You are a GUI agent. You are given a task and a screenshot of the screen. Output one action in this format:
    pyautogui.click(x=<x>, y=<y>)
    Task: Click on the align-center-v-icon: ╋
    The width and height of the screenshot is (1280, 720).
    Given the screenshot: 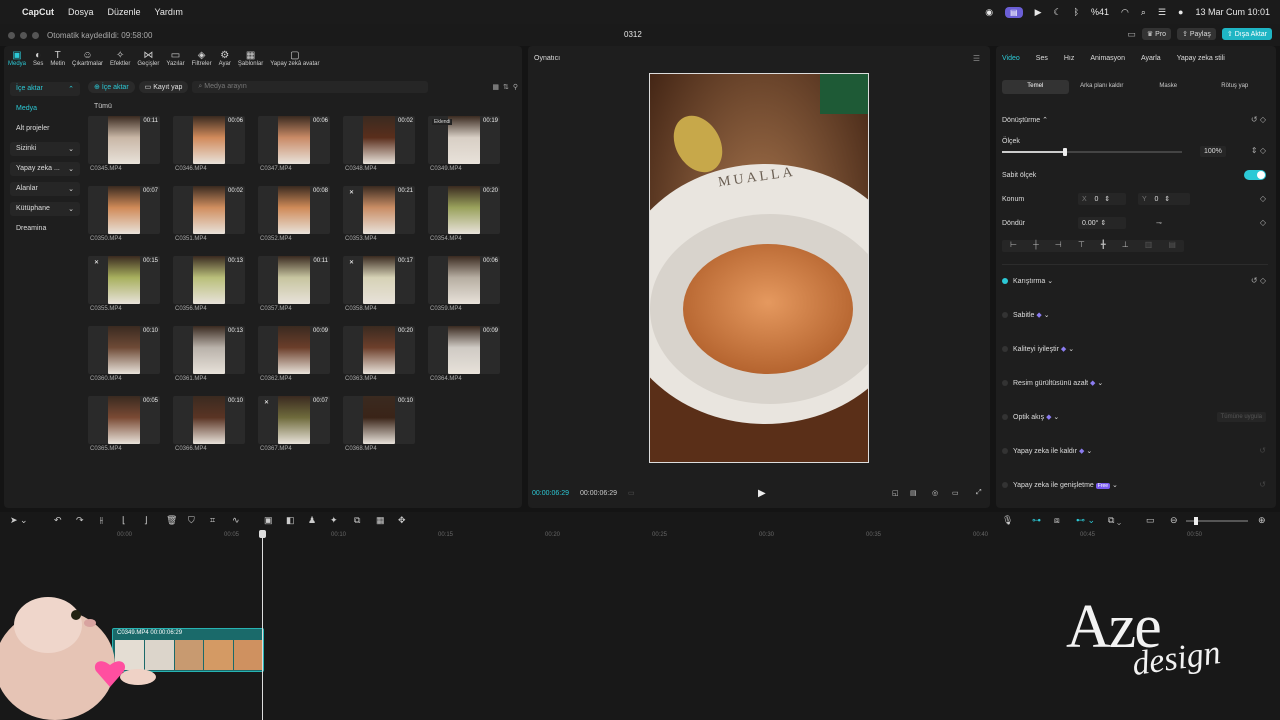 What is the action you would take?
    pyautogui.click(x=1103, y=246)
    